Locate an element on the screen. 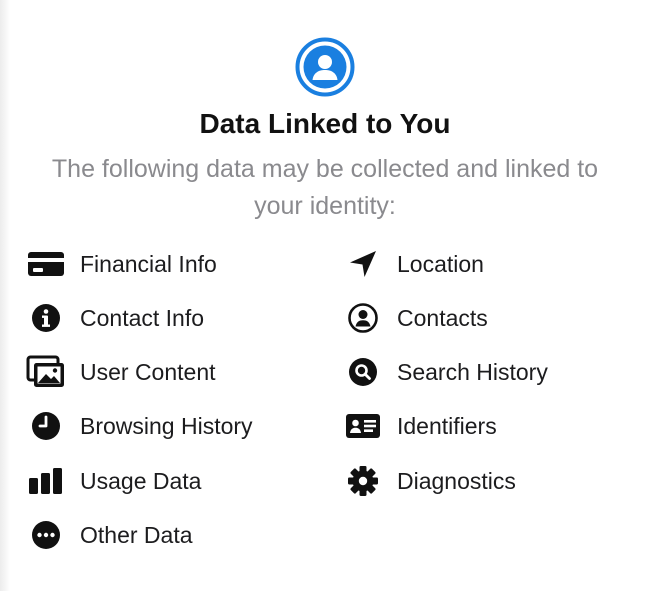 The width and height of the screenshot is (650, 591). clock-icon is located at coordinates (46, 426).